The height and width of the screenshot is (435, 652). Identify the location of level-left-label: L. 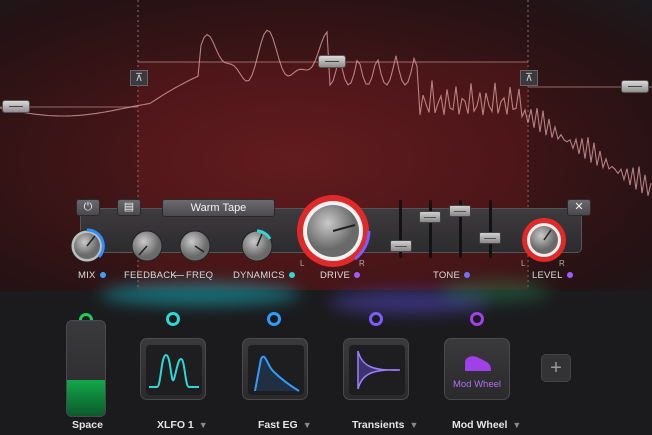
(523, 263).